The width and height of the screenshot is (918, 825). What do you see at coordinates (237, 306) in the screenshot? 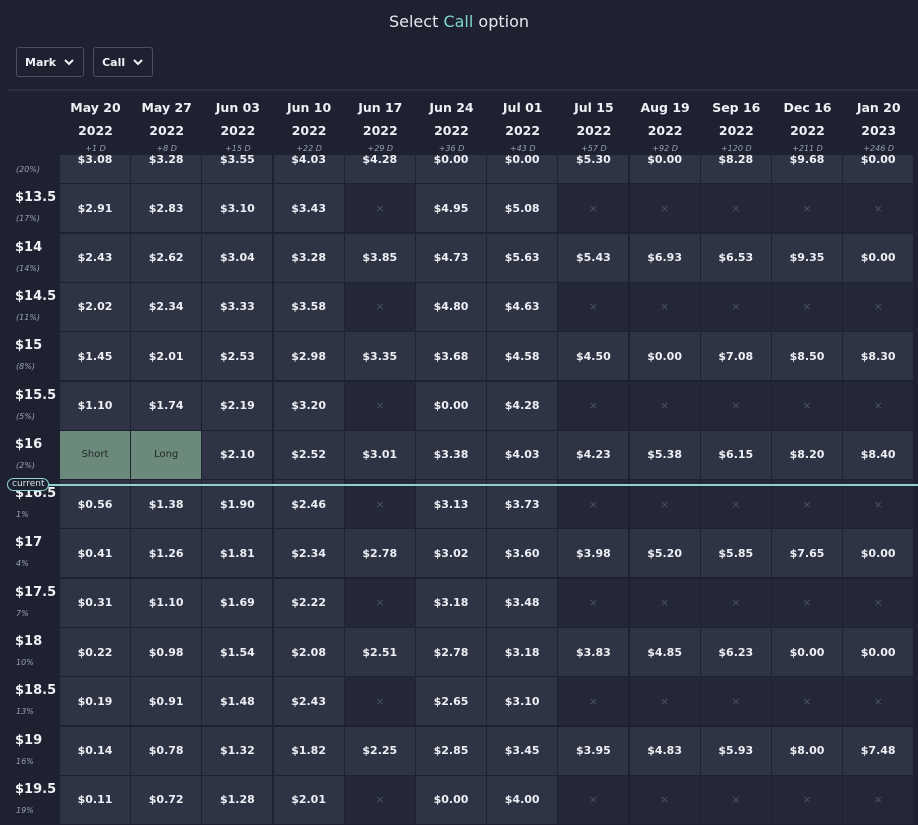
I see `option-price-cell: $3.33` at bounding box center [237, 306].